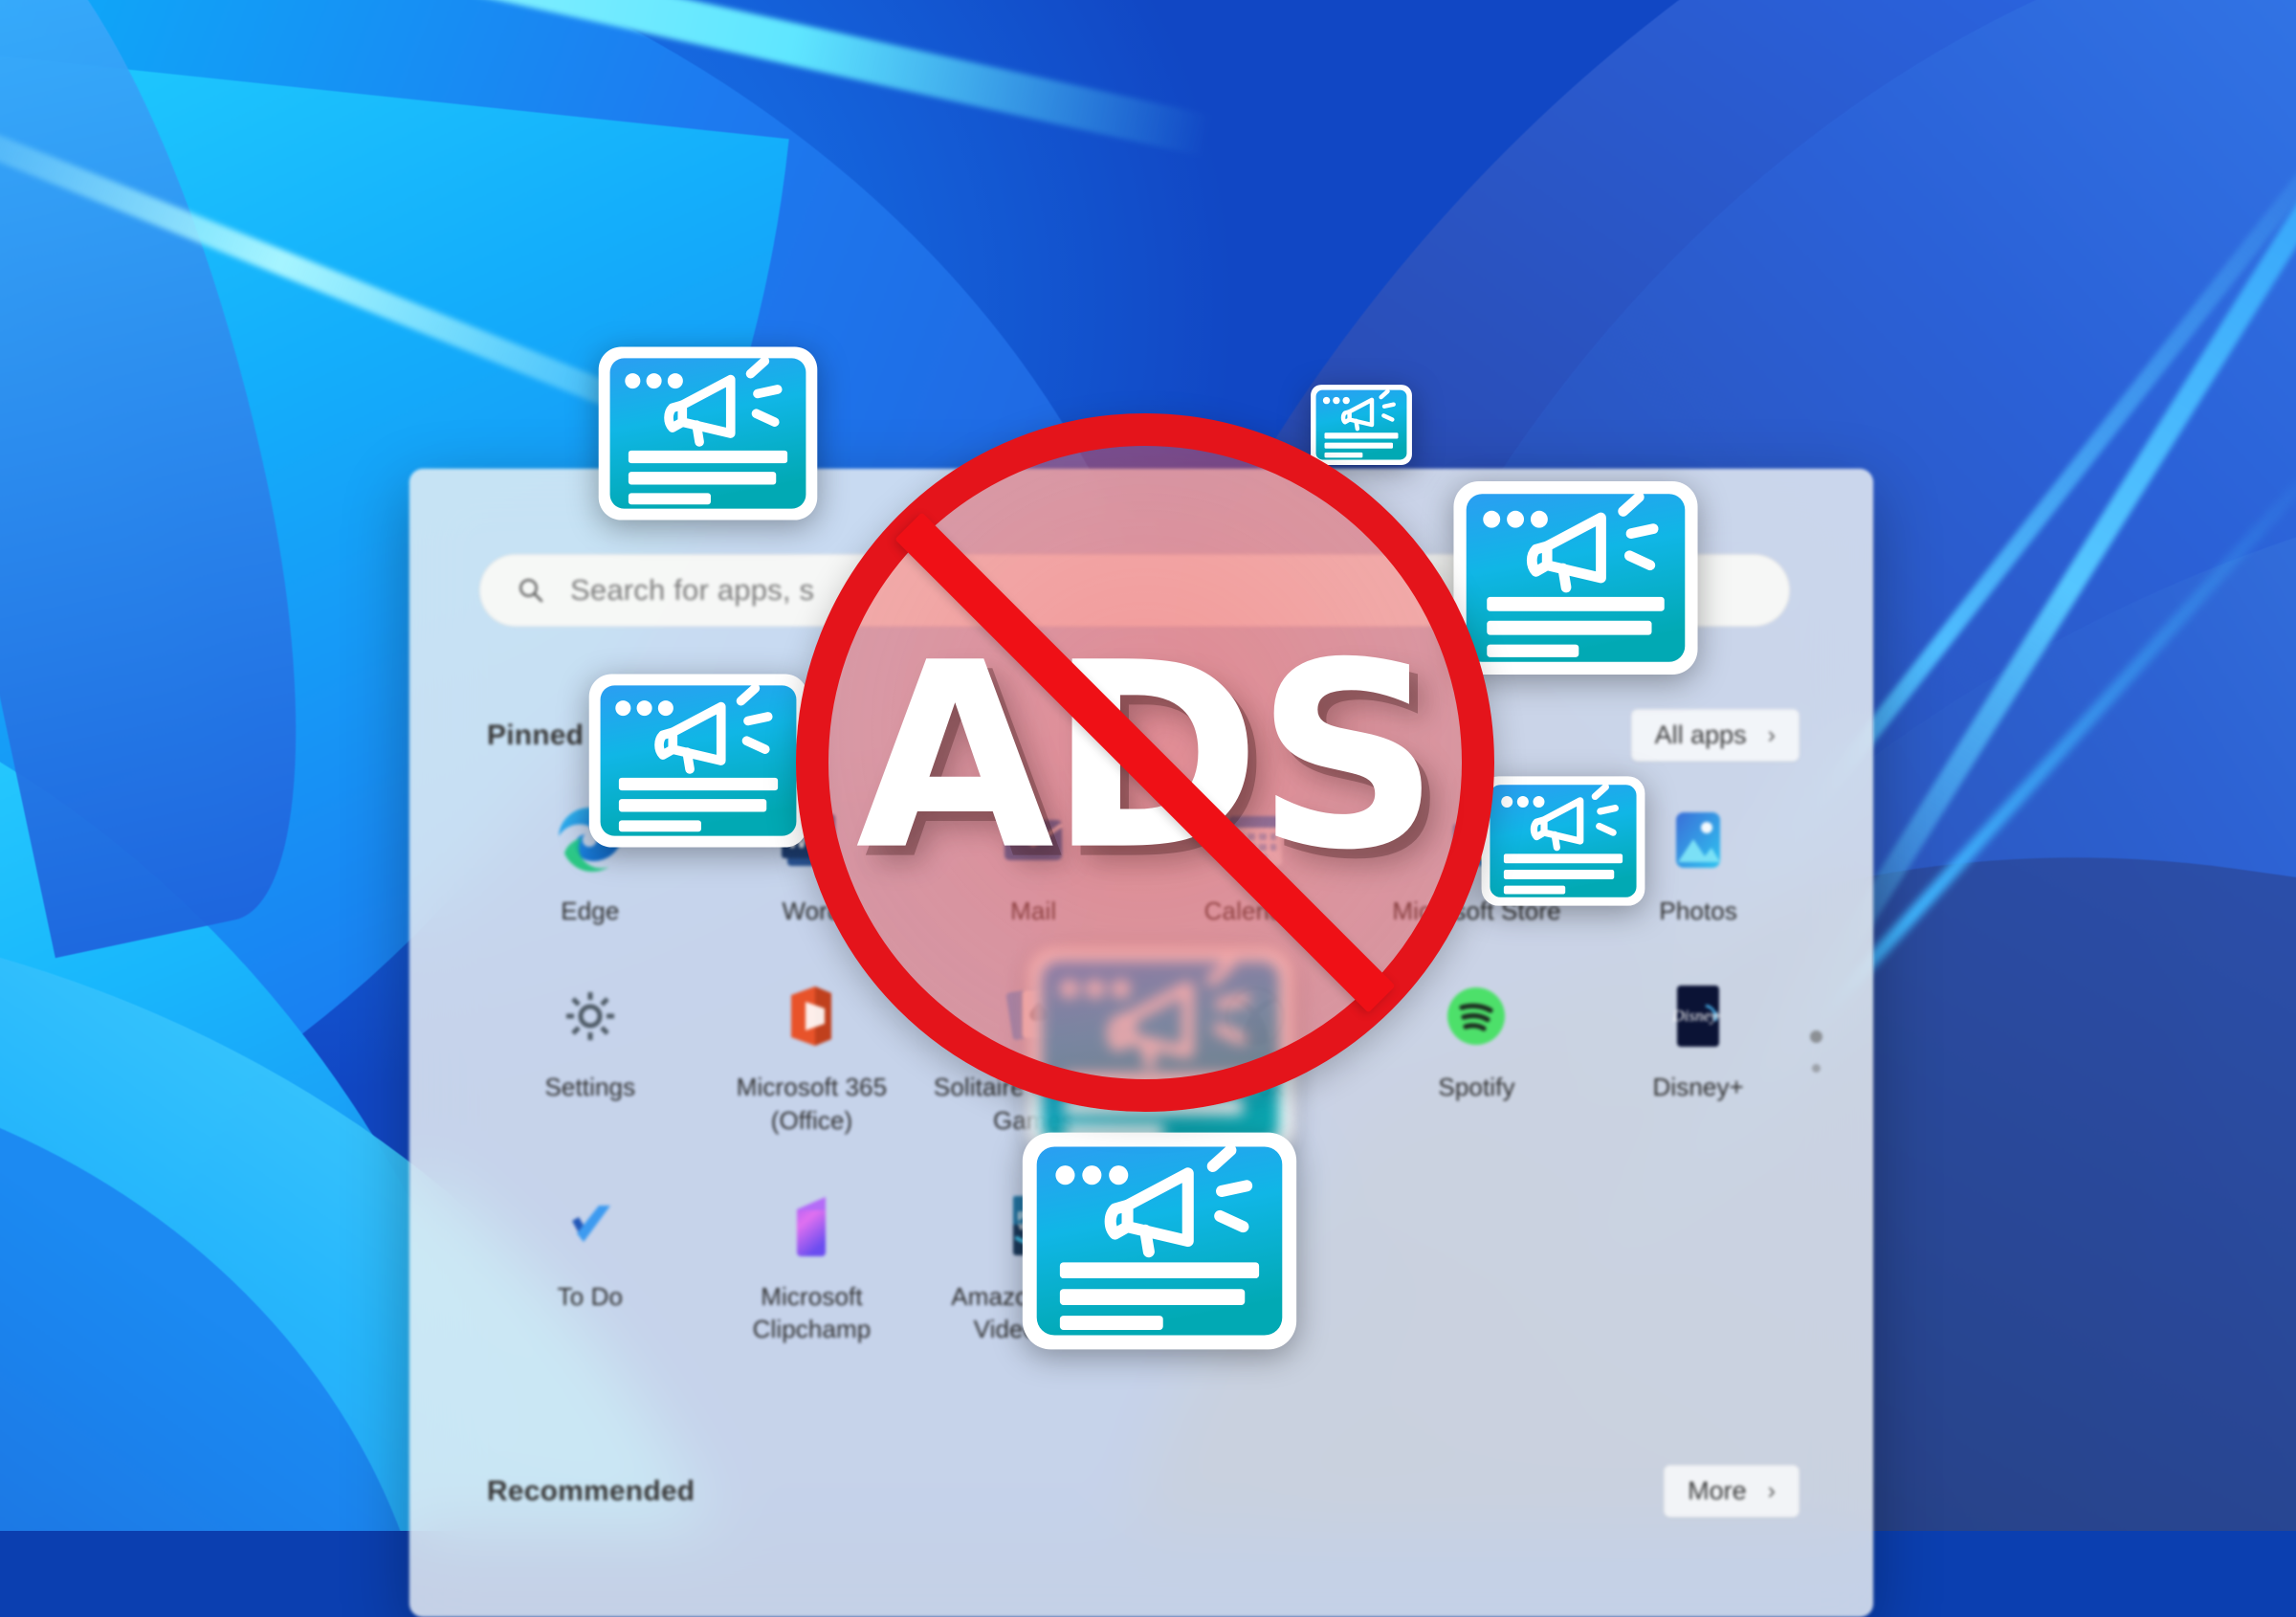 Image resolution: width=2296 pixels, height=1617 pixels. What do you see at coordinates (590, 1225) in the screenshot?
I see `to-do-icon` at bounding box center [590, 1225].